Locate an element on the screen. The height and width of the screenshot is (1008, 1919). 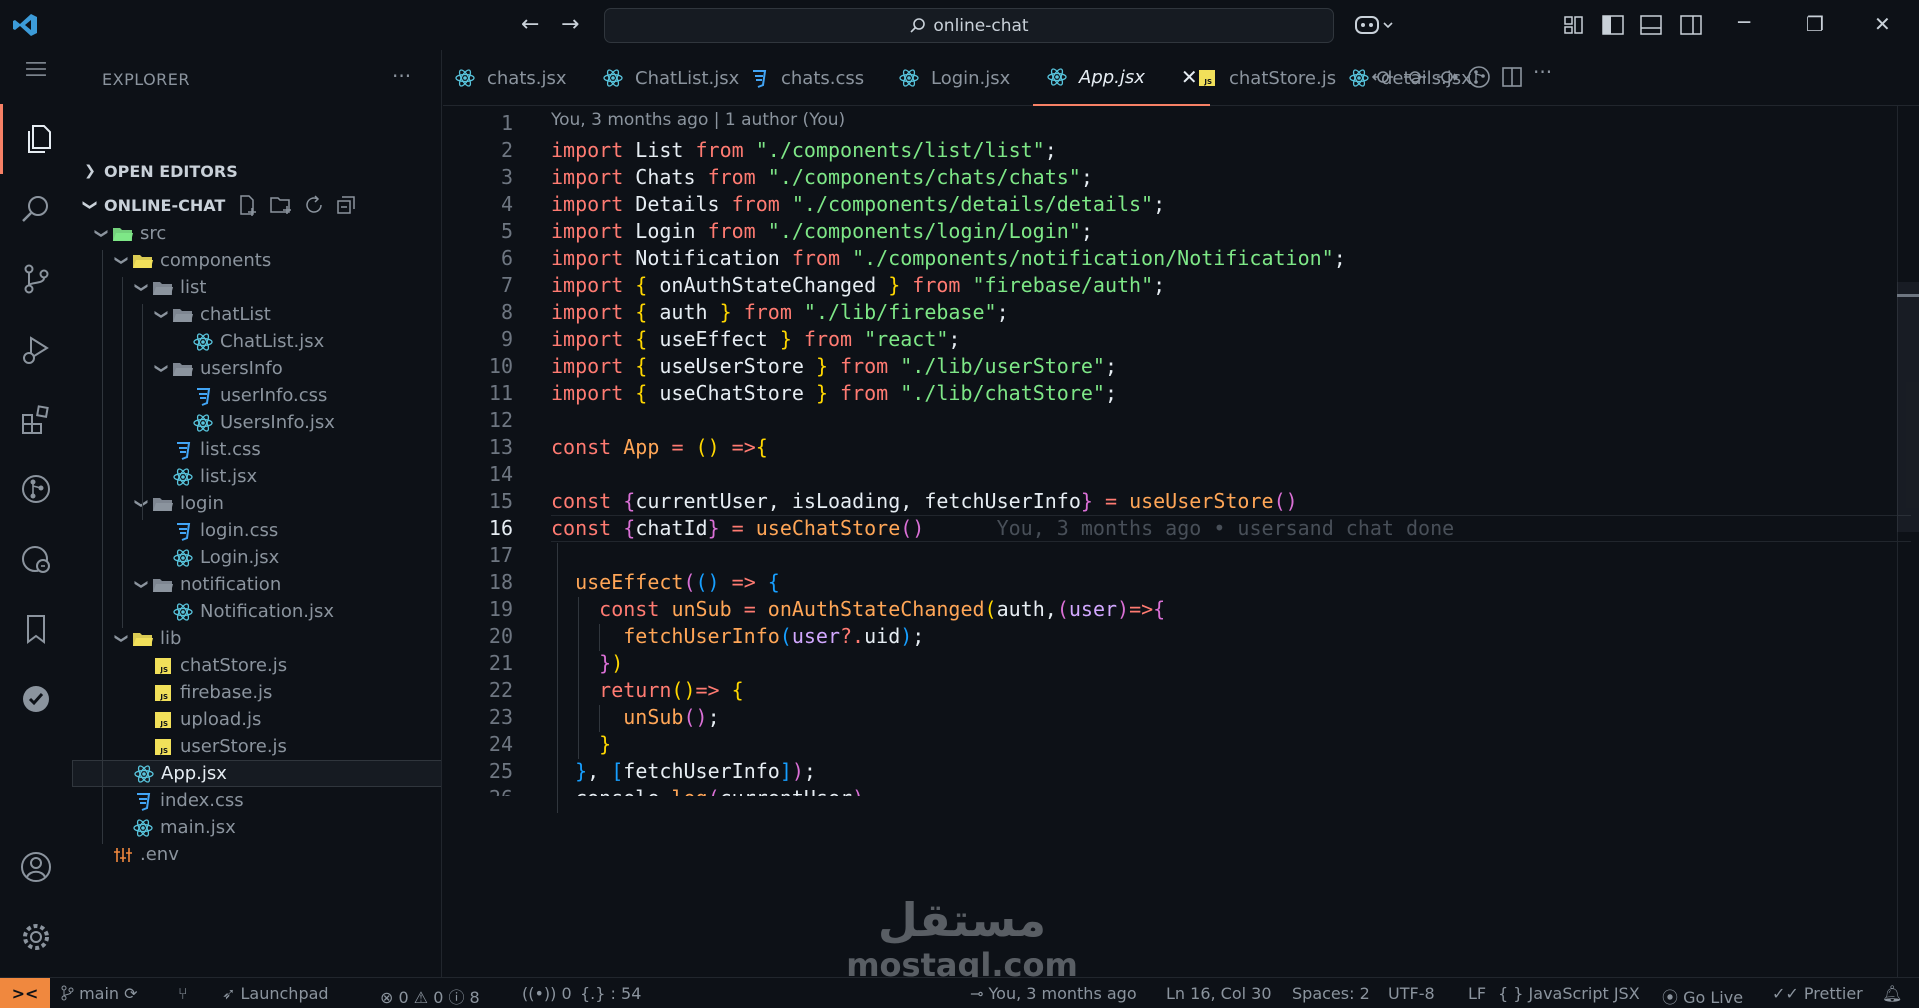
collapse-all-icon is located at coordinates (346, 205).